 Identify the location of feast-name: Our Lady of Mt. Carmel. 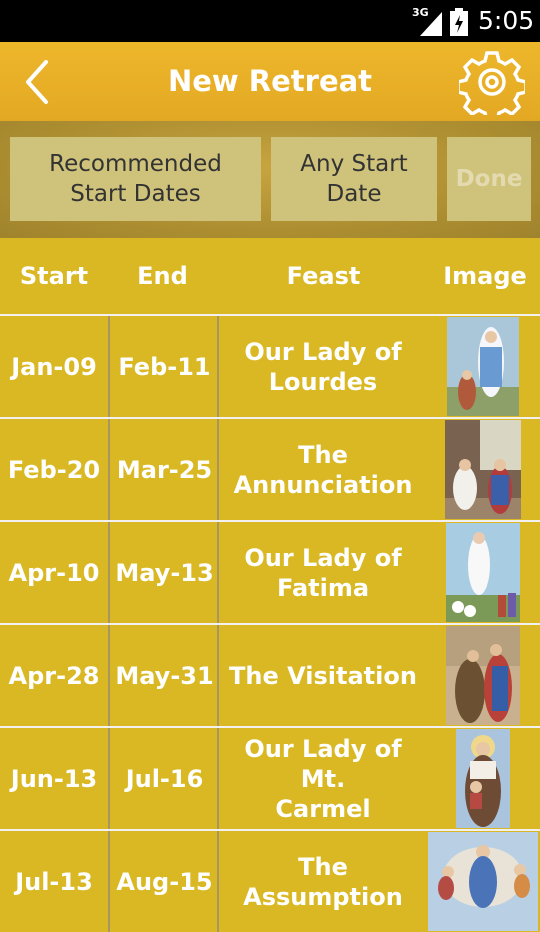
(322, 778).